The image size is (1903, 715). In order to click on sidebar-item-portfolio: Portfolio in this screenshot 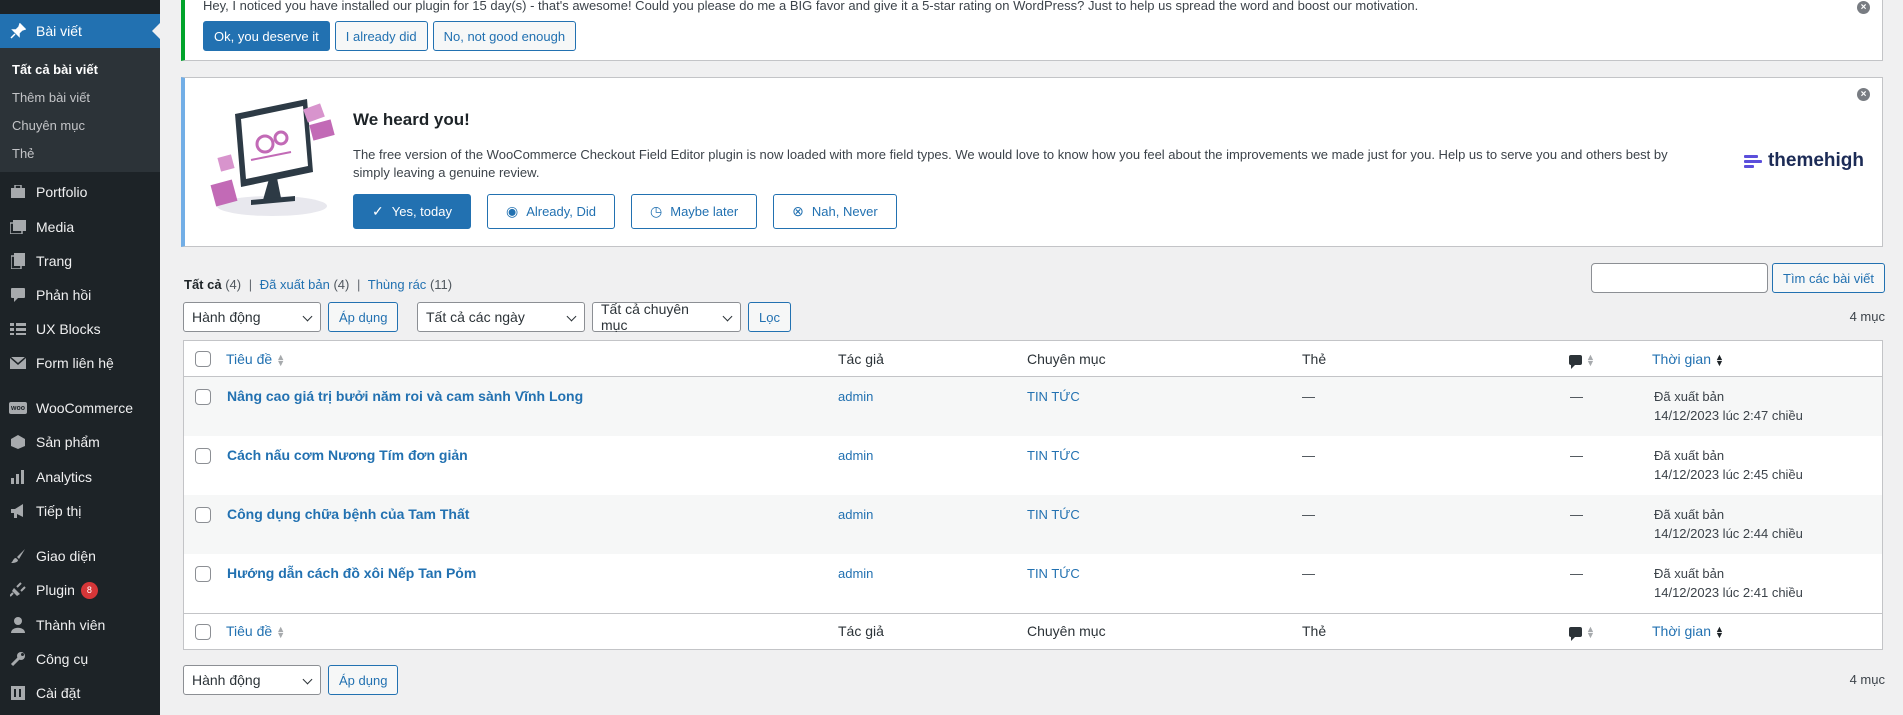, I will do `click(80, 192)`.